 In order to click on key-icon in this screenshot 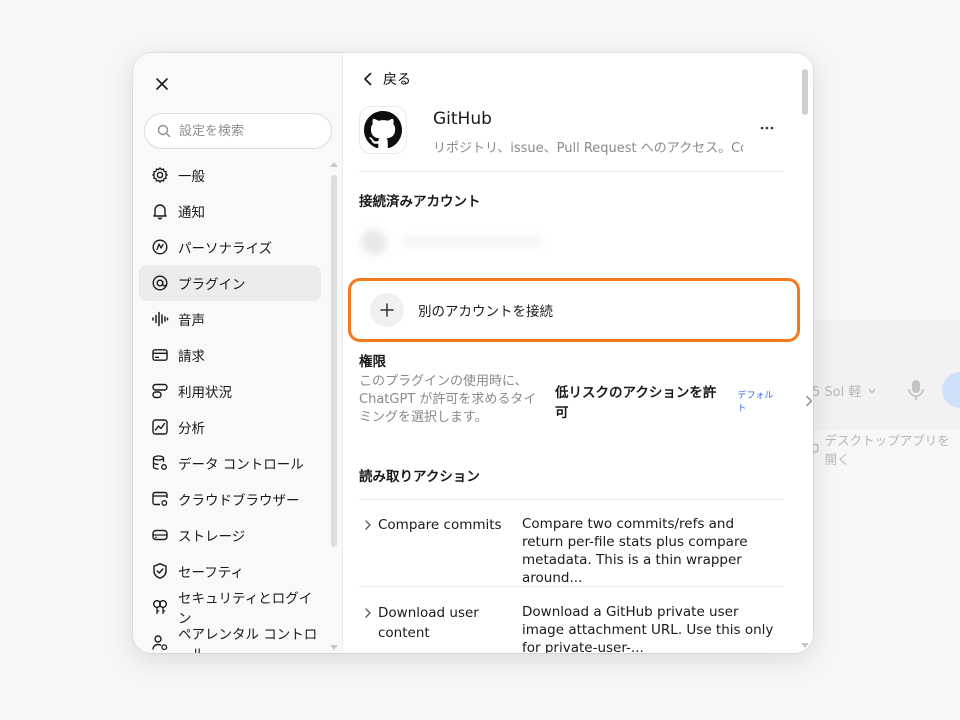, I will do `click(160, 607)`.